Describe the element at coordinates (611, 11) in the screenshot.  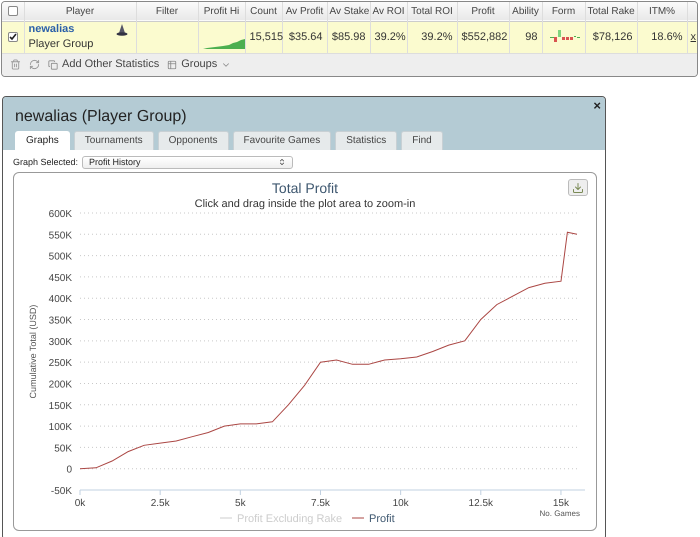
I see `column-header: Total Rake` at that location.